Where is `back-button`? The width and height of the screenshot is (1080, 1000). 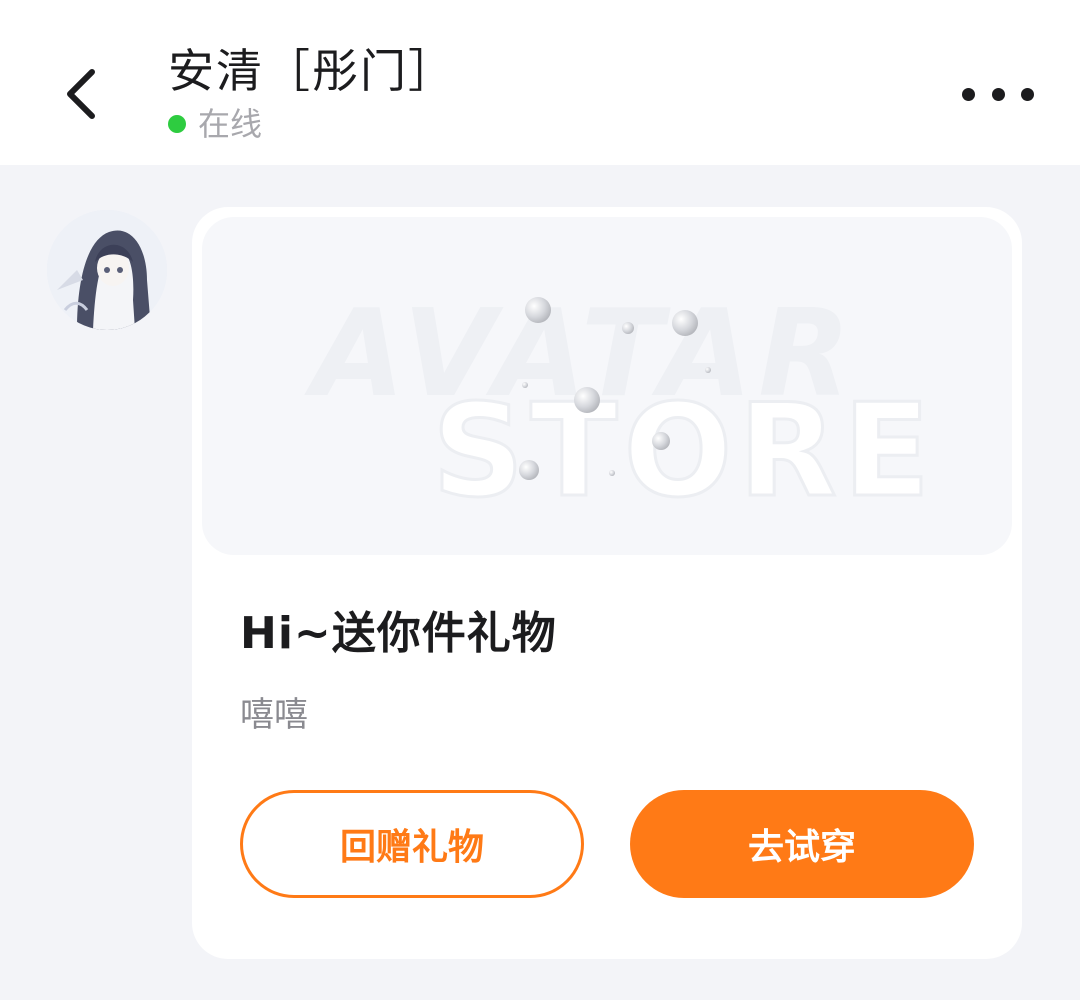 back-button is located at coordinates (82, 94).